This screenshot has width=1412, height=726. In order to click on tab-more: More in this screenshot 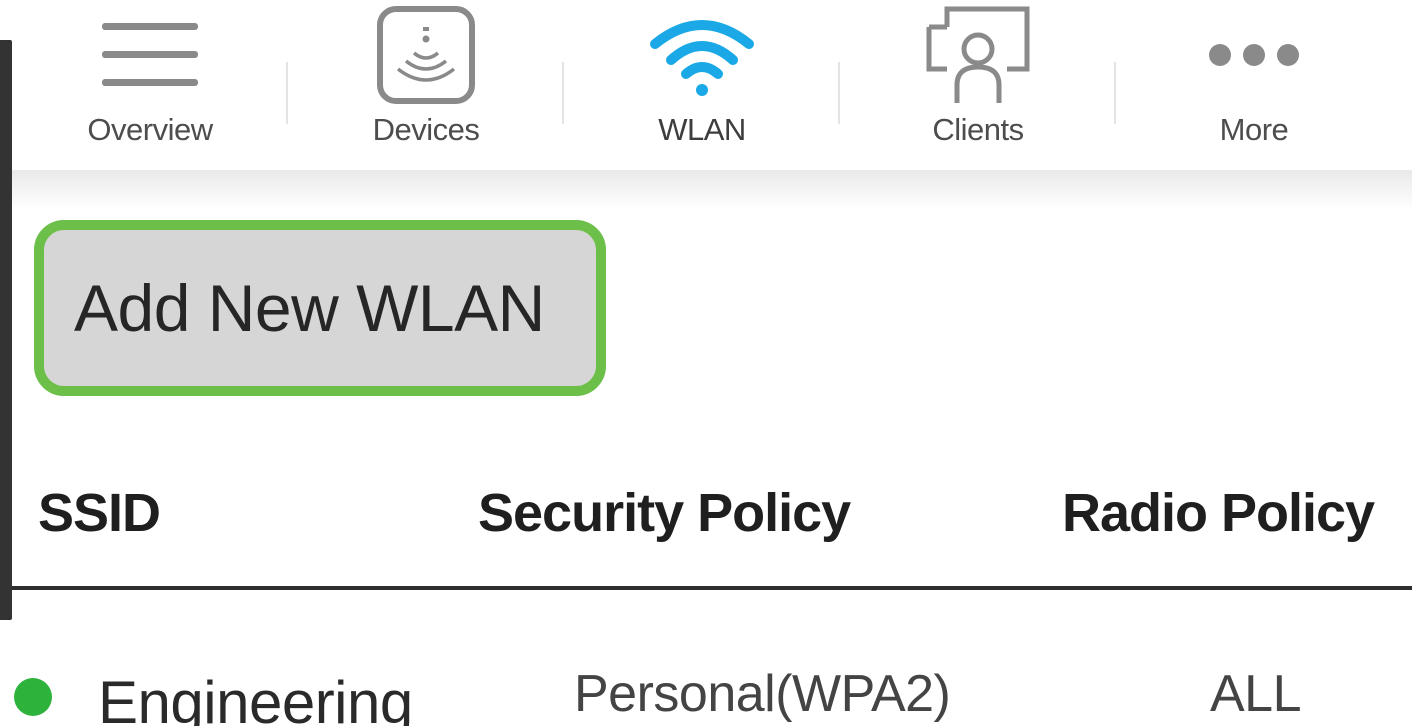, I will do `click(1254, 86)`.